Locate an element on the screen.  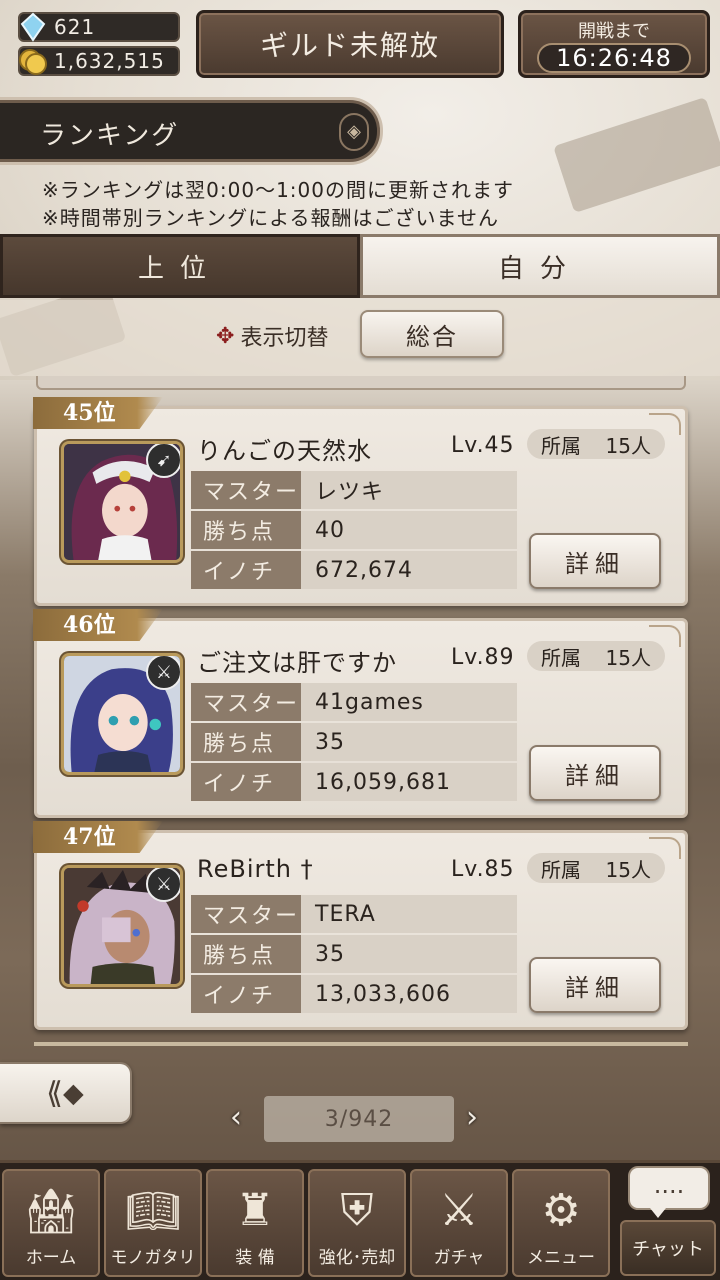
list-divider is located at coordinates (361, 1044).